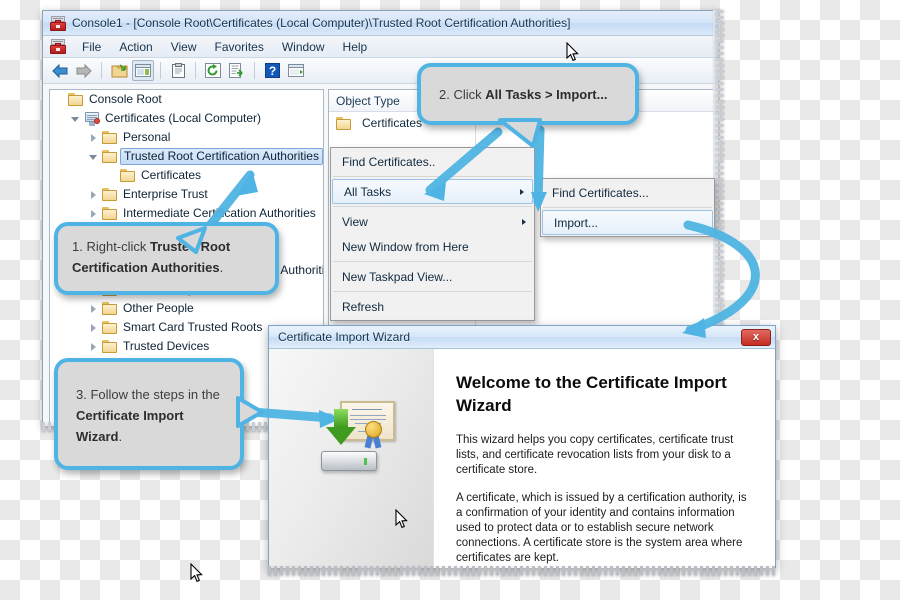  What do you see at coordinates (432, 221) in the screenshot?
I see `context-menu-item: View` at bounding box center [432, 221].